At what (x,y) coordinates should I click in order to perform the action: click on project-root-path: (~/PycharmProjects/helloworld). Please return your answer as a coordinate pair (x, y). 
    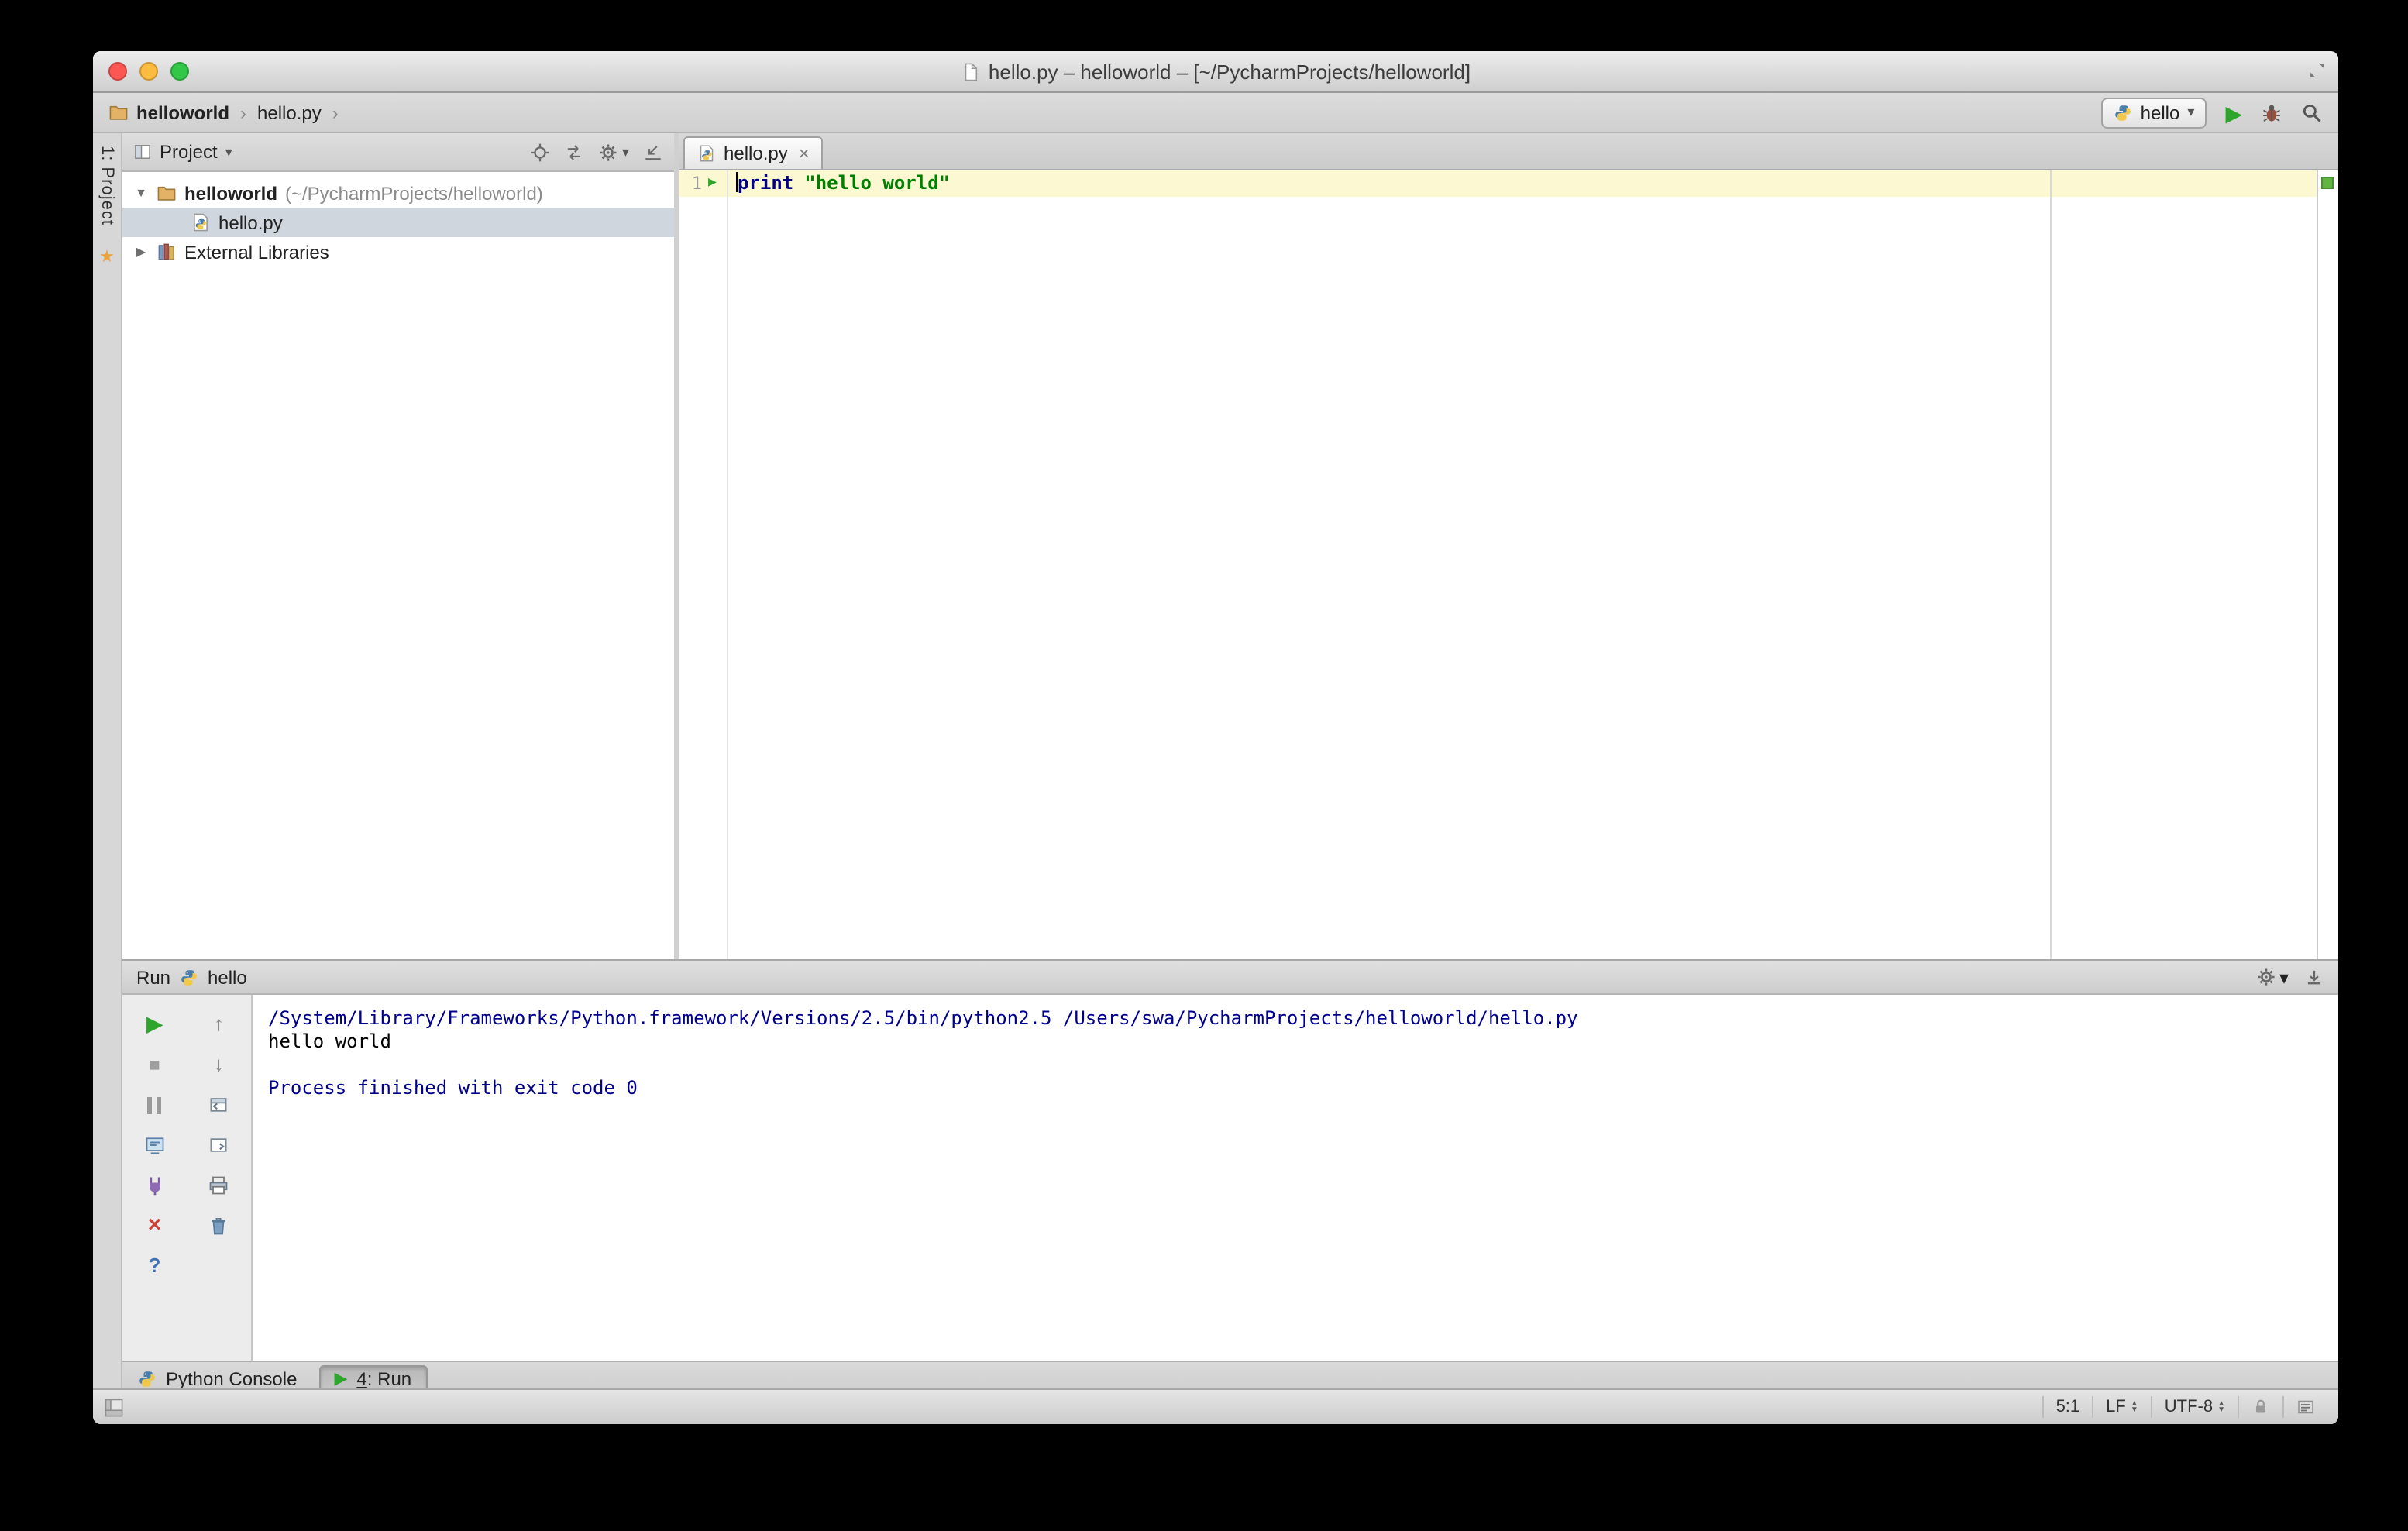
    Looking at the image, I should click on (414, 193).